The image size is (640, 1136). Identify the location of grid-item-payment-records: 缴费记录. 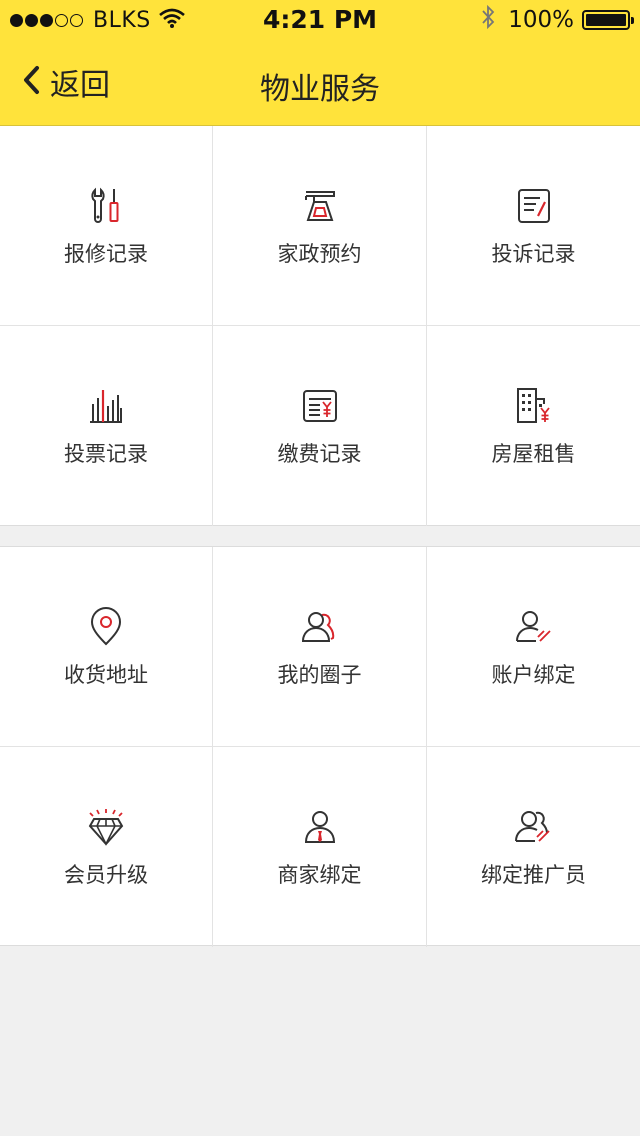
(320, 426).